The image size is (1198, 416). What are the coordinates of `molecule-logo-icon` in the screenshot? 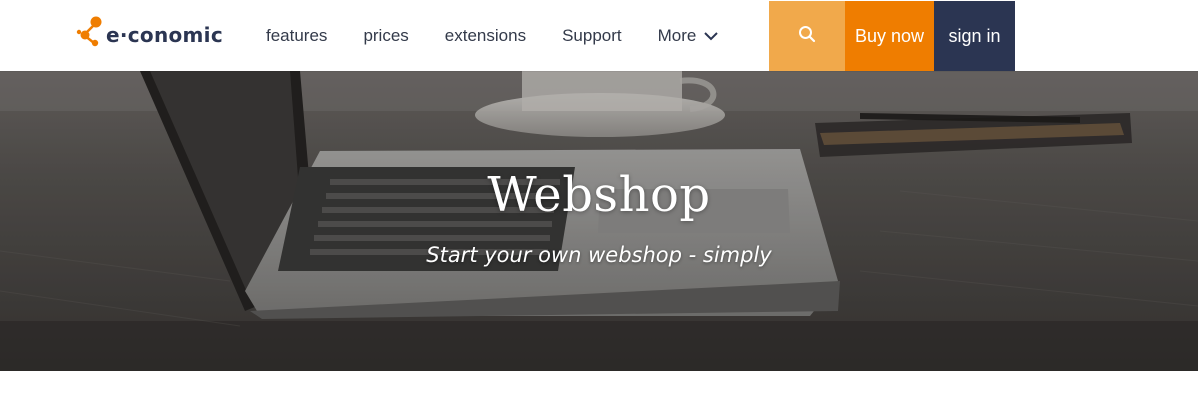 It's located at (89, 31).